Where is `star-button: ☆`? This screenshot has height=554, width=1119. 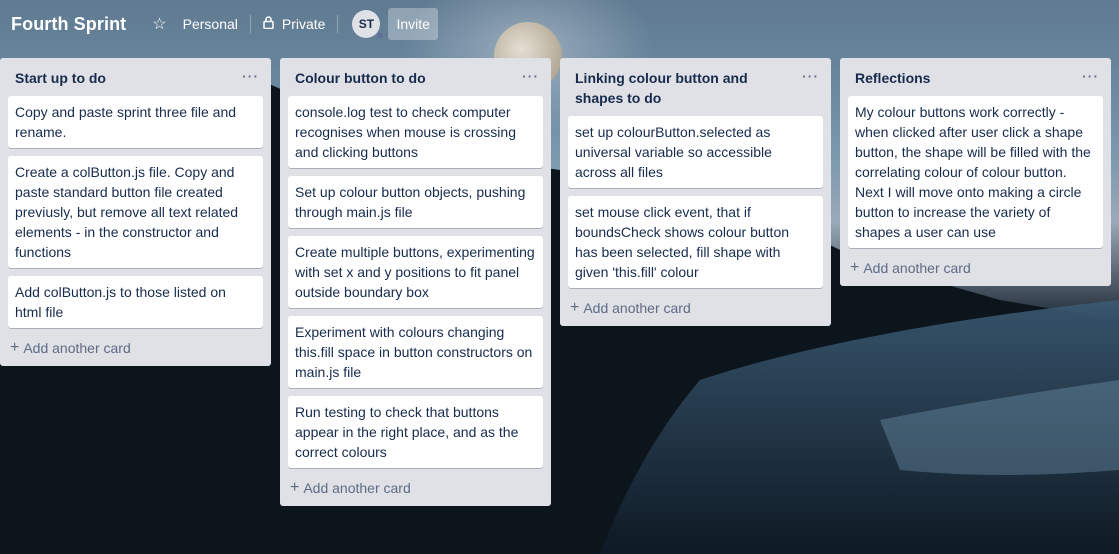
star-button: ☆ is located at coordinates (159, 24).